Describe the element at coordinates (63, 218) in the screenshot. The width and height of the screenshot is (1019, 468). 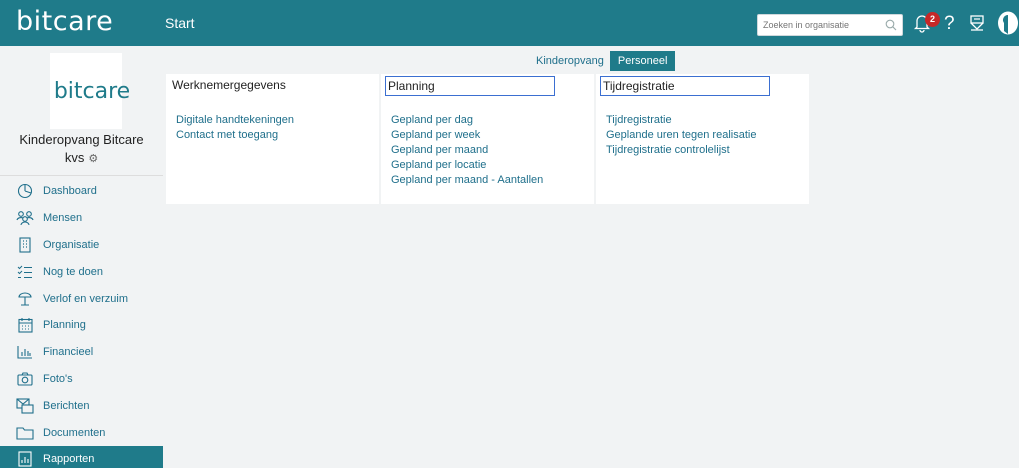
I see `sidebar-item-label: Mensen` at that location.